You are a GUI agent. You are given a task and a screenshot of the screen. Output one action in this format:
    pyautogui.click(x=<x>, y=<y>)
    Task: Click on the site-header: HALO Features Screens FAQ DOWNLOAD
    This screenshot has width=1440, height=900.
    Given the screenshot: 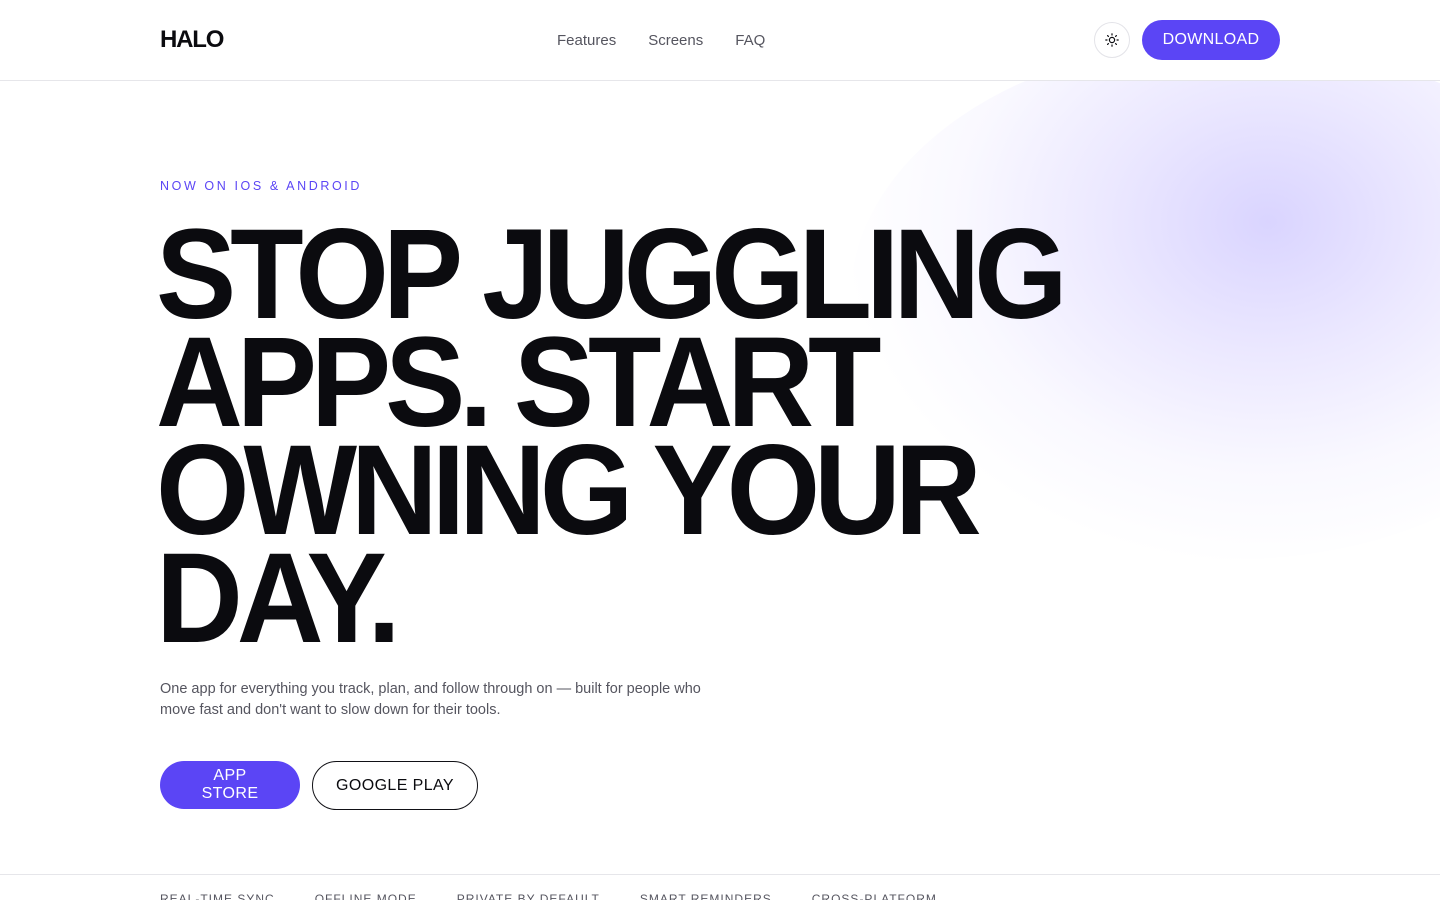 What is the action you would take?
    pyautogui.click(x=720, y=40)
    